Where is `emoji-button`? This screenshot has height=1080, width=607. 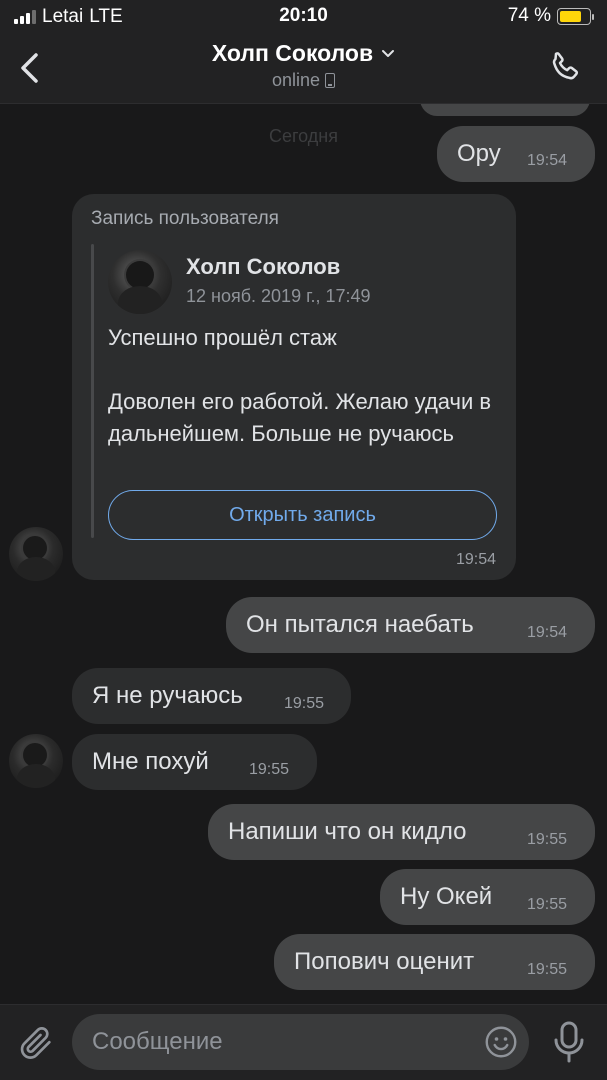
emoji-button is located at coordinates (501, 1042).